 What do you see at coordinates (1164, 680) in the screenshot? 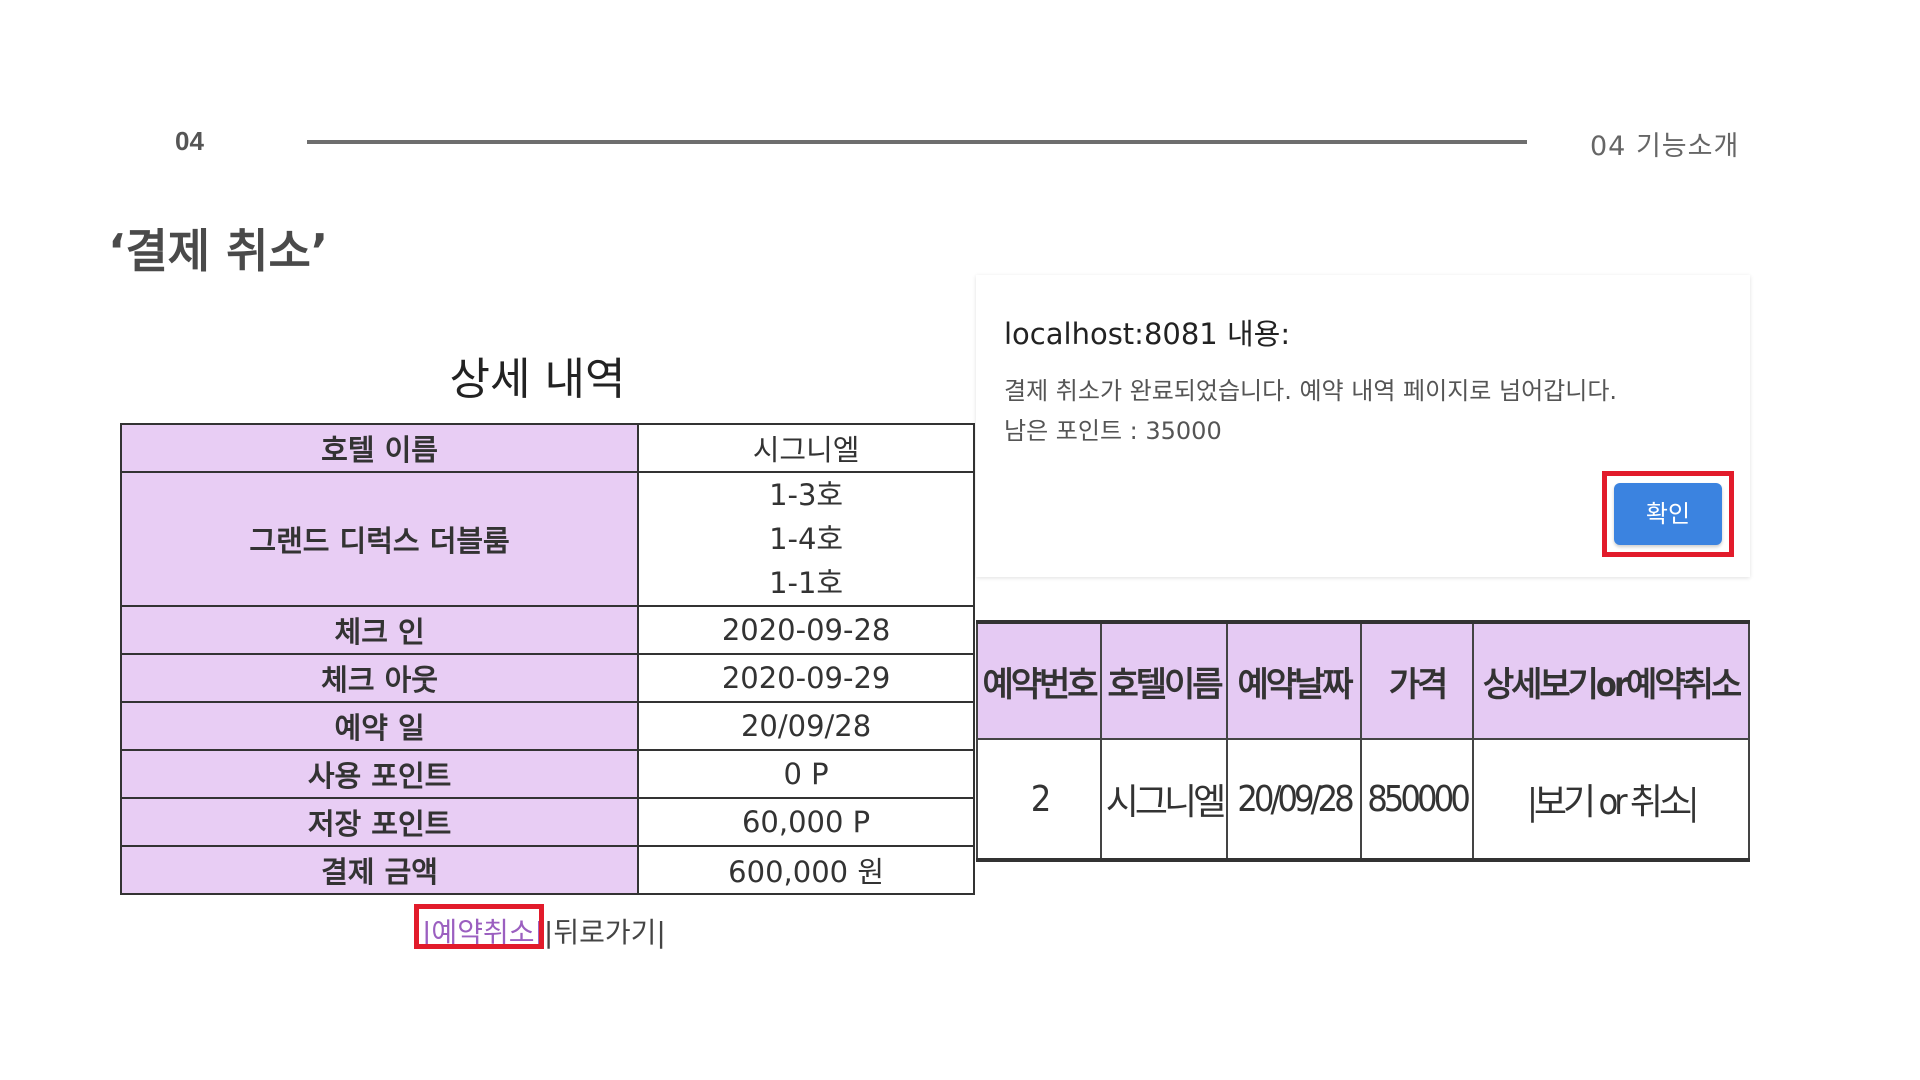
I see `column-header: 호텔이름` at bounding box center [1164, 680].